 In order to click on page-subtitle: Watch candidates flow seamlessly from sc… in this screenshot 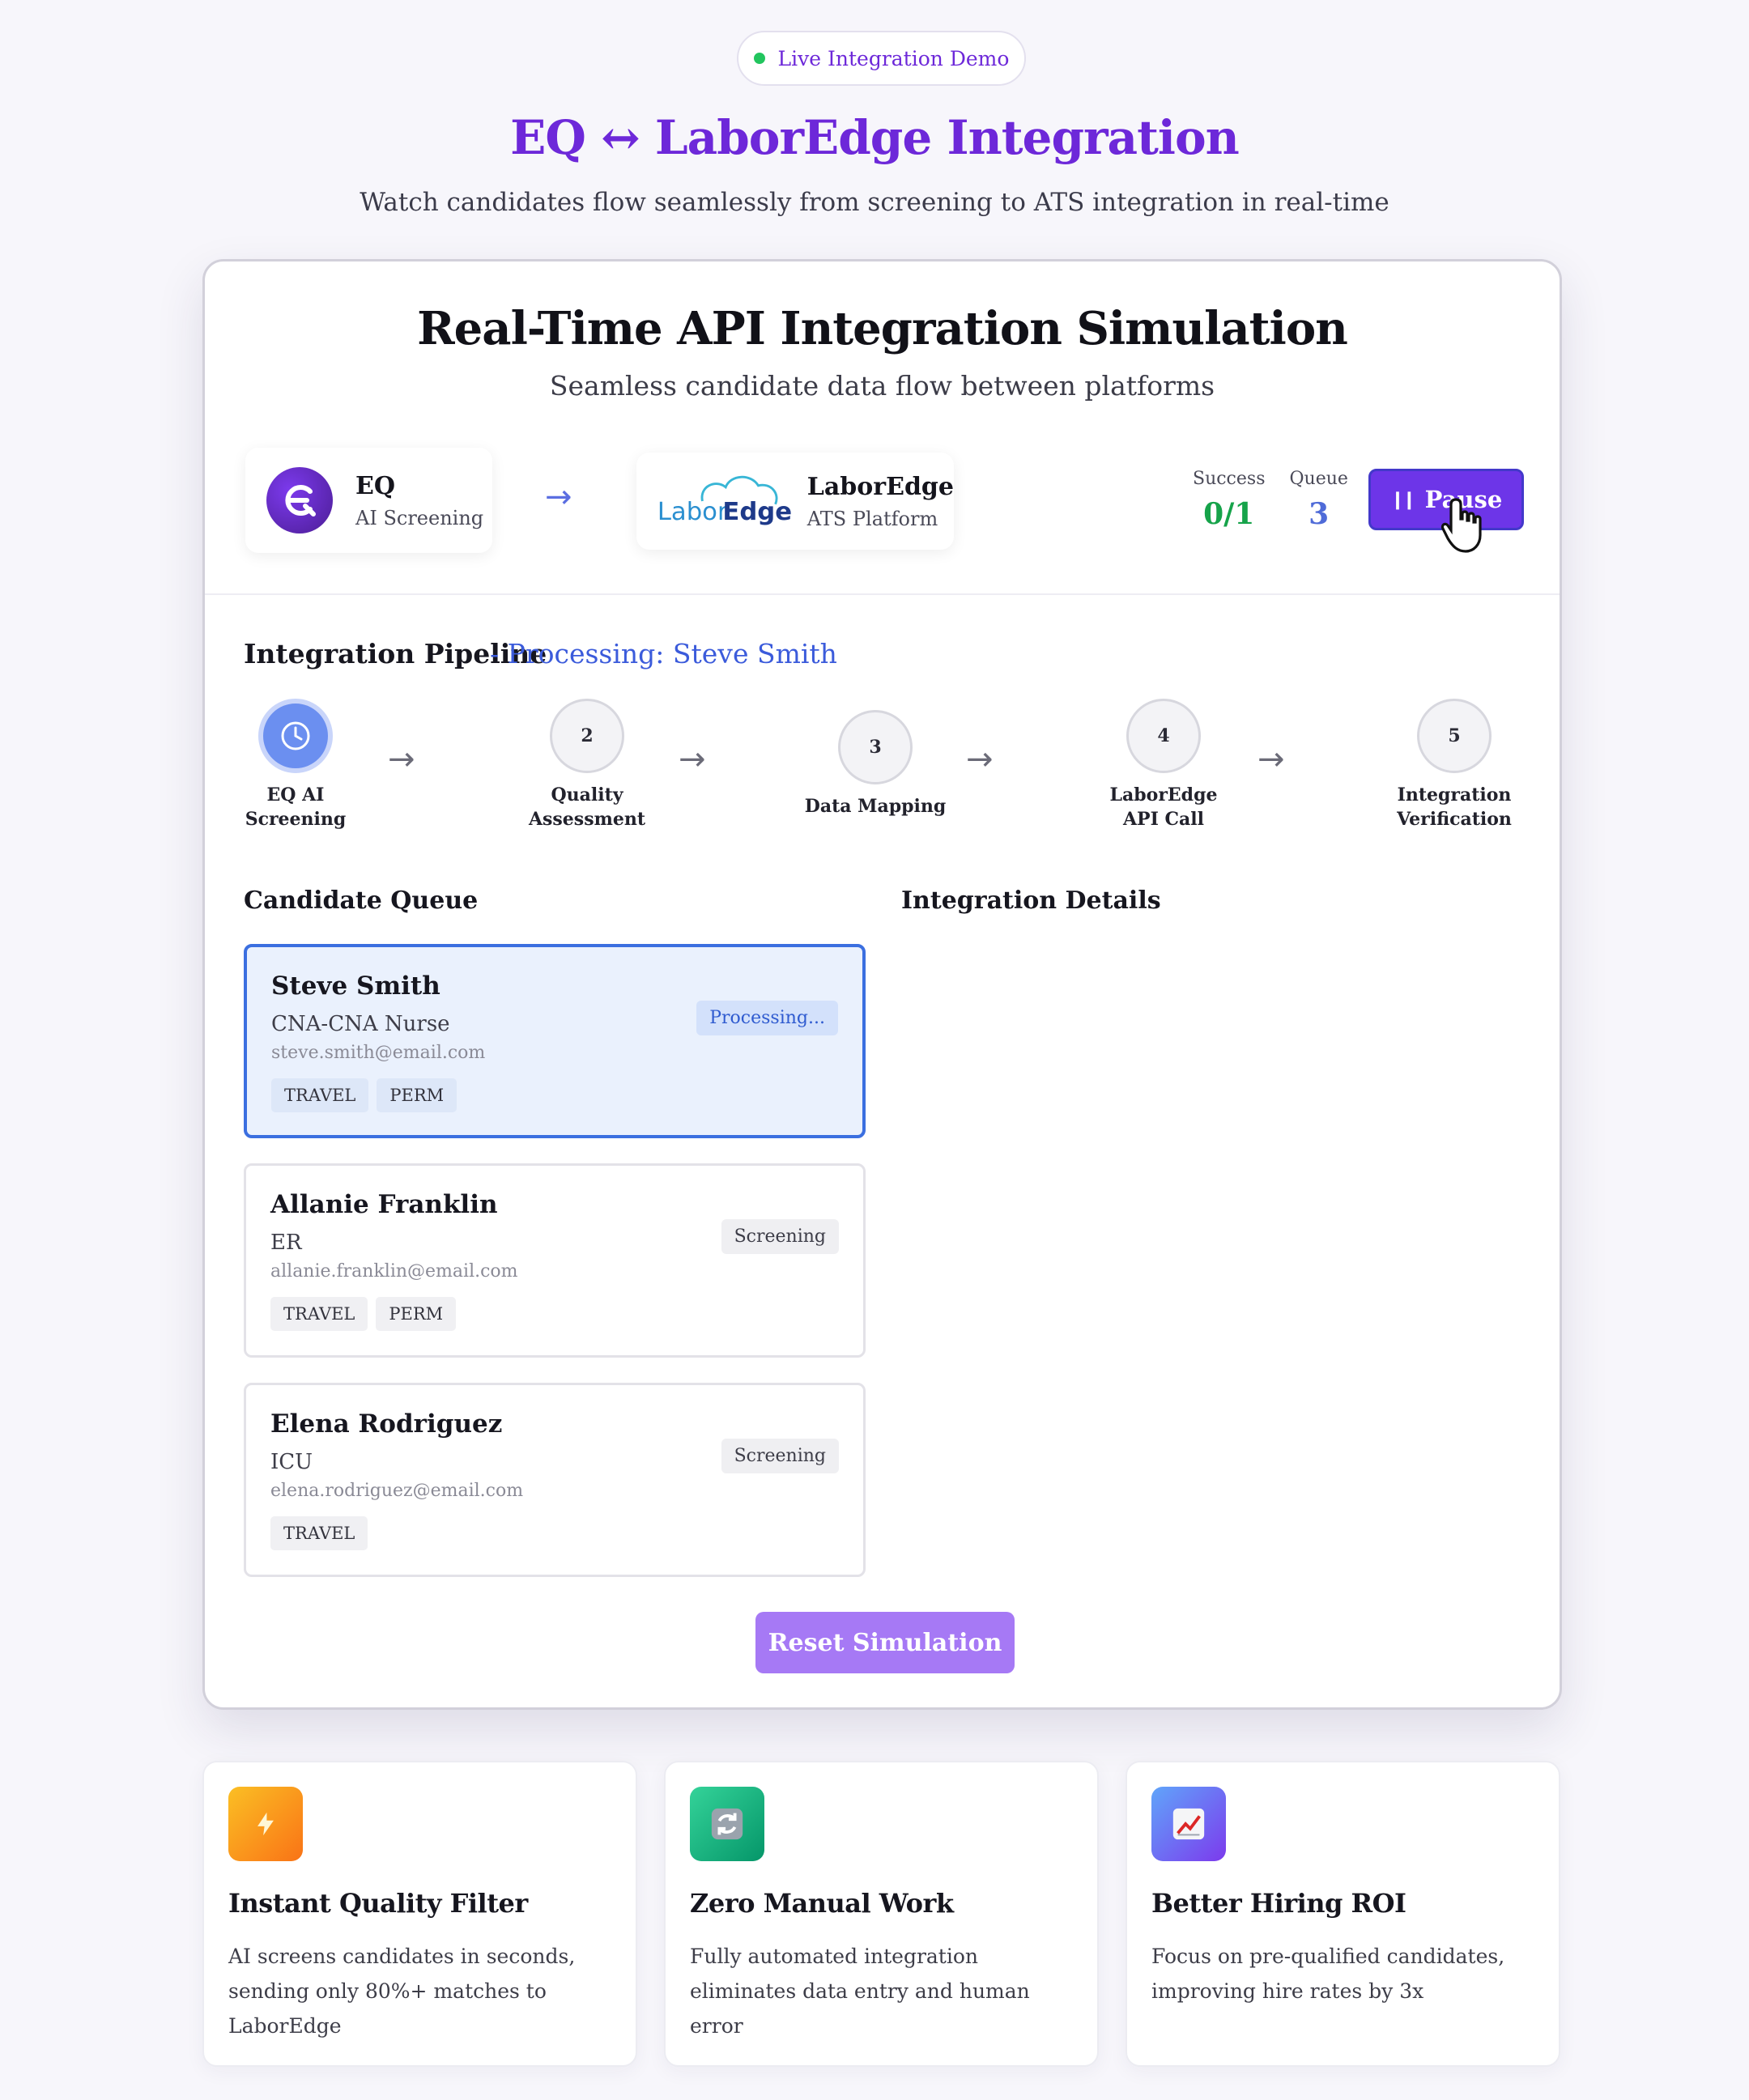, I will do `click(874, 202)`.